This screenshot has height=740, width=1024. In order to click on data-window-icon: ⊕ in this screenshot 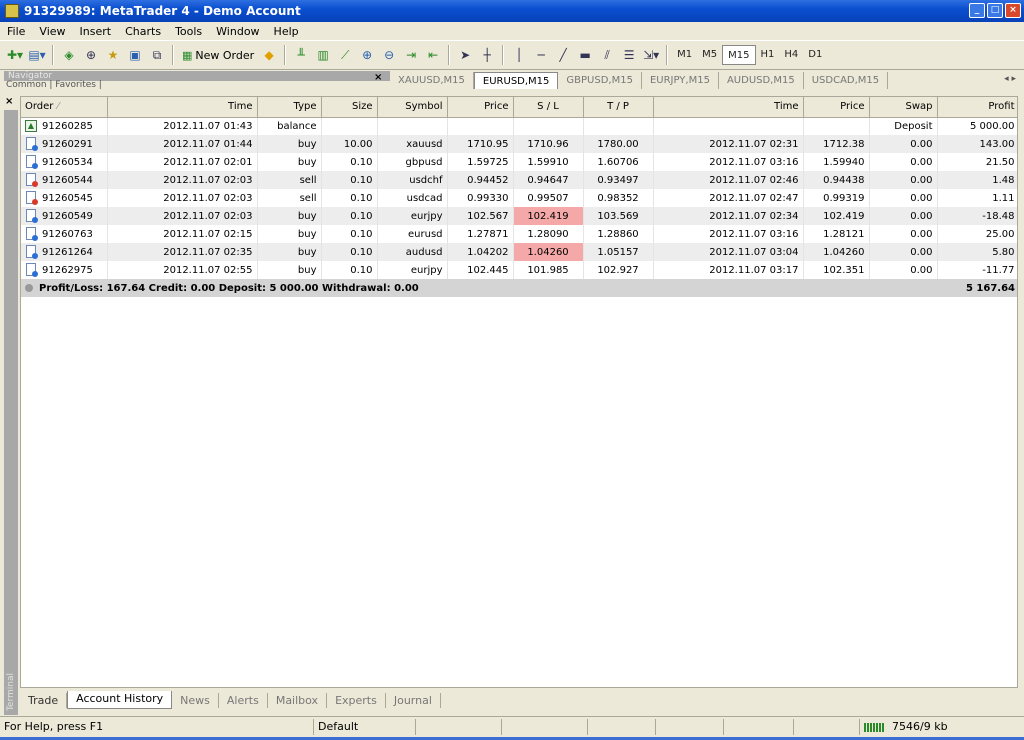, I will do `click(91, 55)`.